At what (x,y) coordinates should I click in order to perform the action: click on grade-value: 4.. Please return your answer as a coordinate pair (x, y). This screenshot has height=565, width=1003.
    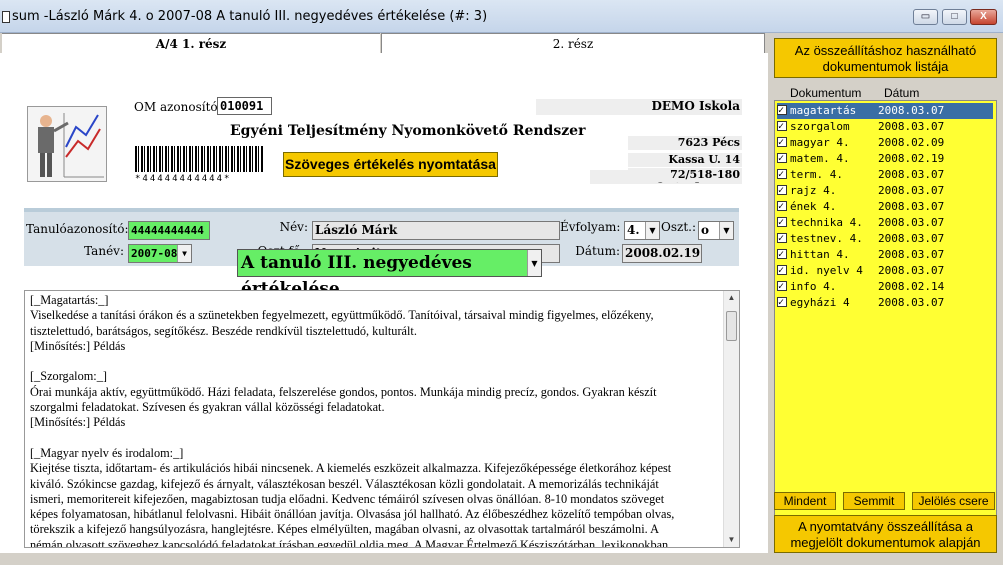
    Looking at the image, I should click on (633, 230).